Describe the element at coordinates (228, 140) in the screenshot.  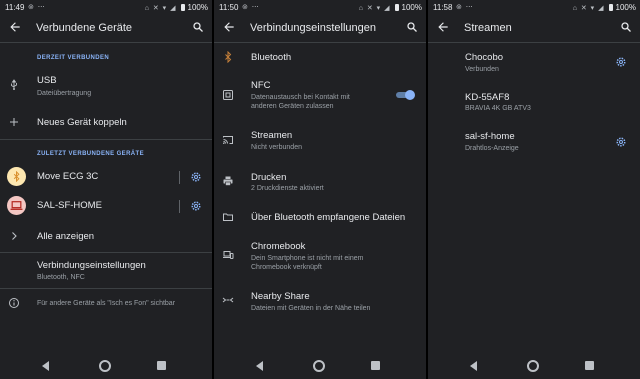
I see `cast-icon` at that location.